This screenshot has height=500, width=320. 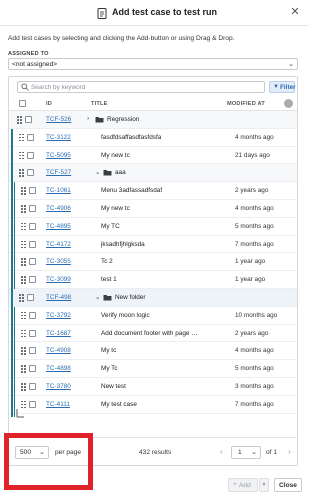 I want to click on previous-page-icon: ‹, so click(x=221, y=451).